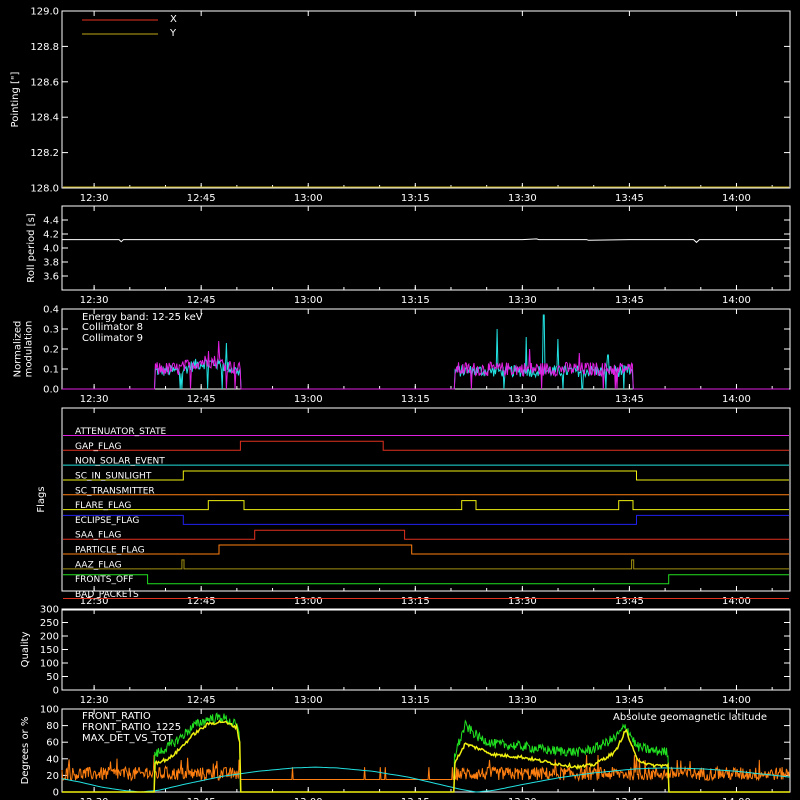 Image resolution: width=800 pixels, height=800 pixels. What do you see at coordinates (104, 580) in the screenshot?
I see `flag-label-fronts-off: FRONTS_OFF` at bounding box center [104, 580].